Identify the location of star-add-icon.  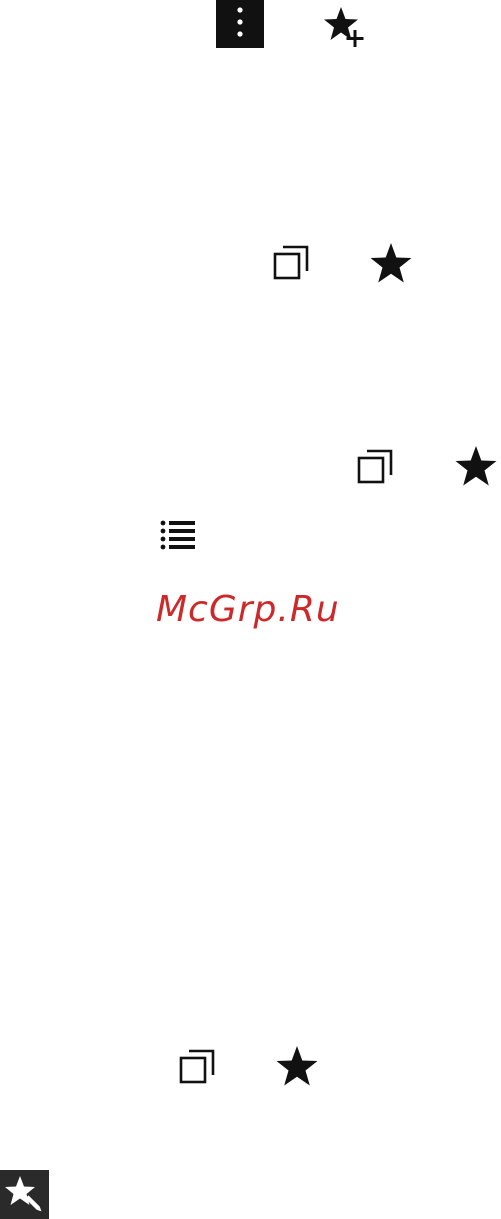
(344, 28).